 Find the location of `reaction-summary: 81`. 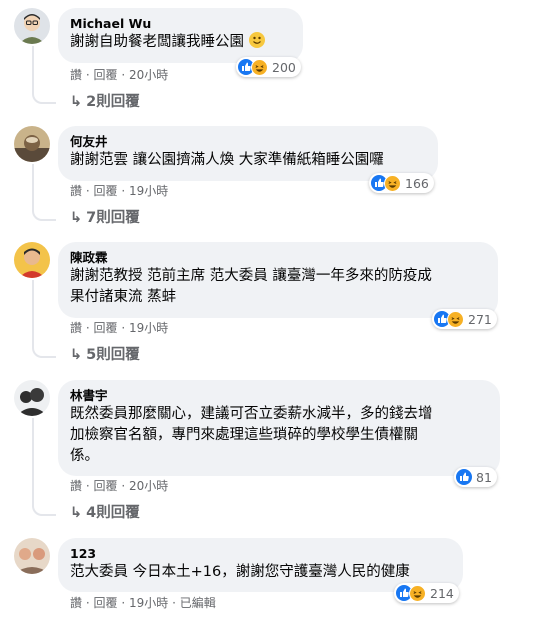

reaction-summary: 81 is located at coordinates (475, 477).